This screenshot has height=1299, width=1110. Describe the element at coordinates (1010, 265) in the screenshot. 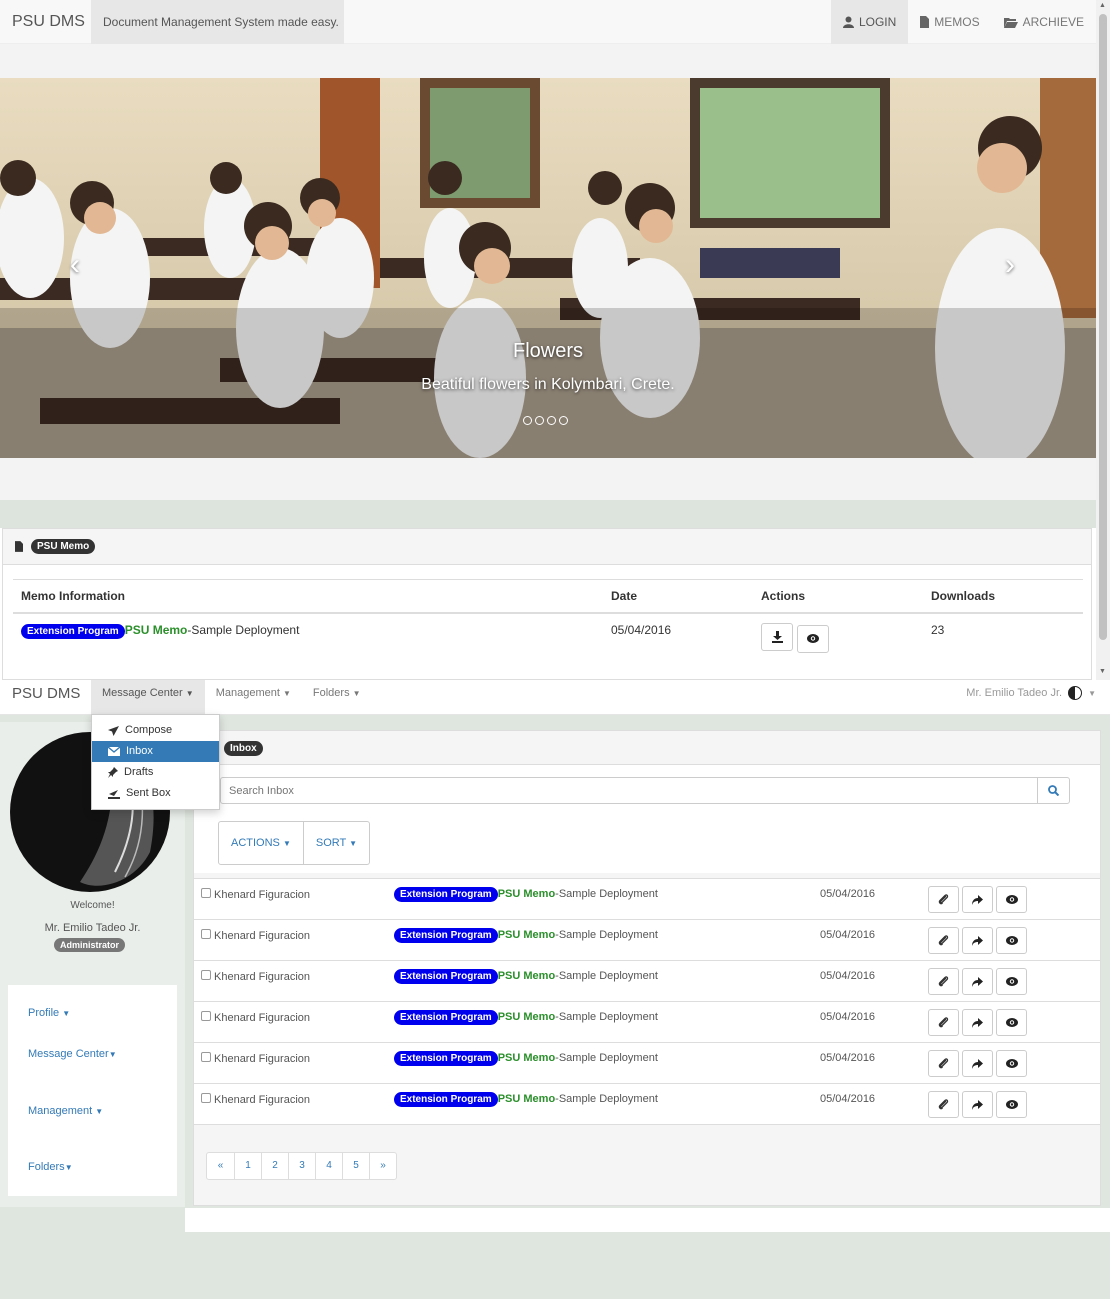

I see `carousel-next-button: ›` at that location.